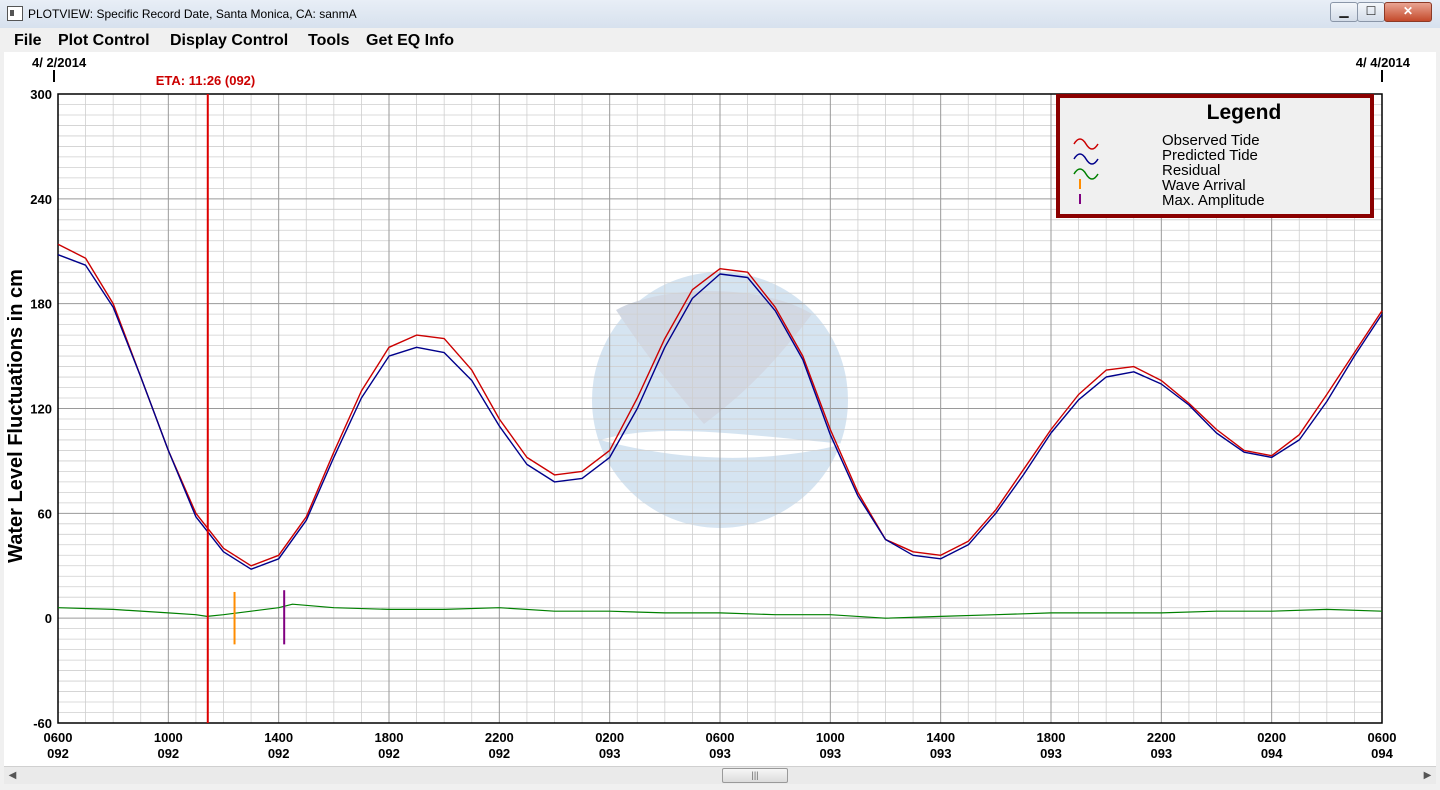 The width and height of the screenshot is (1440, 790). Describe the element at coordinates (104, 41) in the screenshot. I see `menu-plot-control: Plot Control` at that location.